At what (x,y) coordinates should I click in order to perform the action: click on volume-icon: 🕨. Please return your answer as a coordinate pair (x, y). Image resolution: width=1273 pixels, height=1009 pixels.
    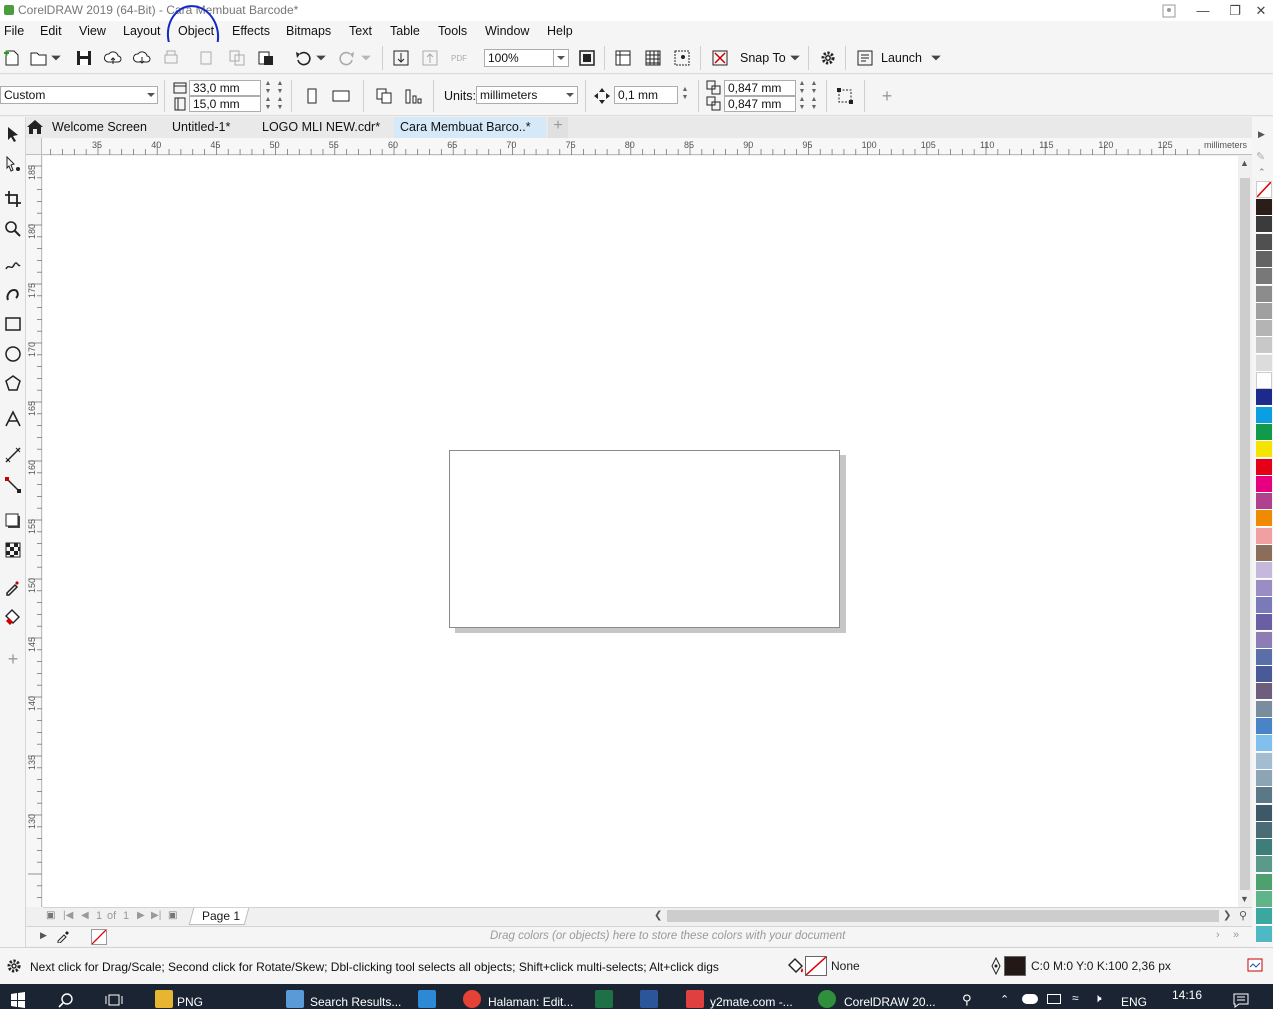
    Looking at the image, I should click on (1098, 998).